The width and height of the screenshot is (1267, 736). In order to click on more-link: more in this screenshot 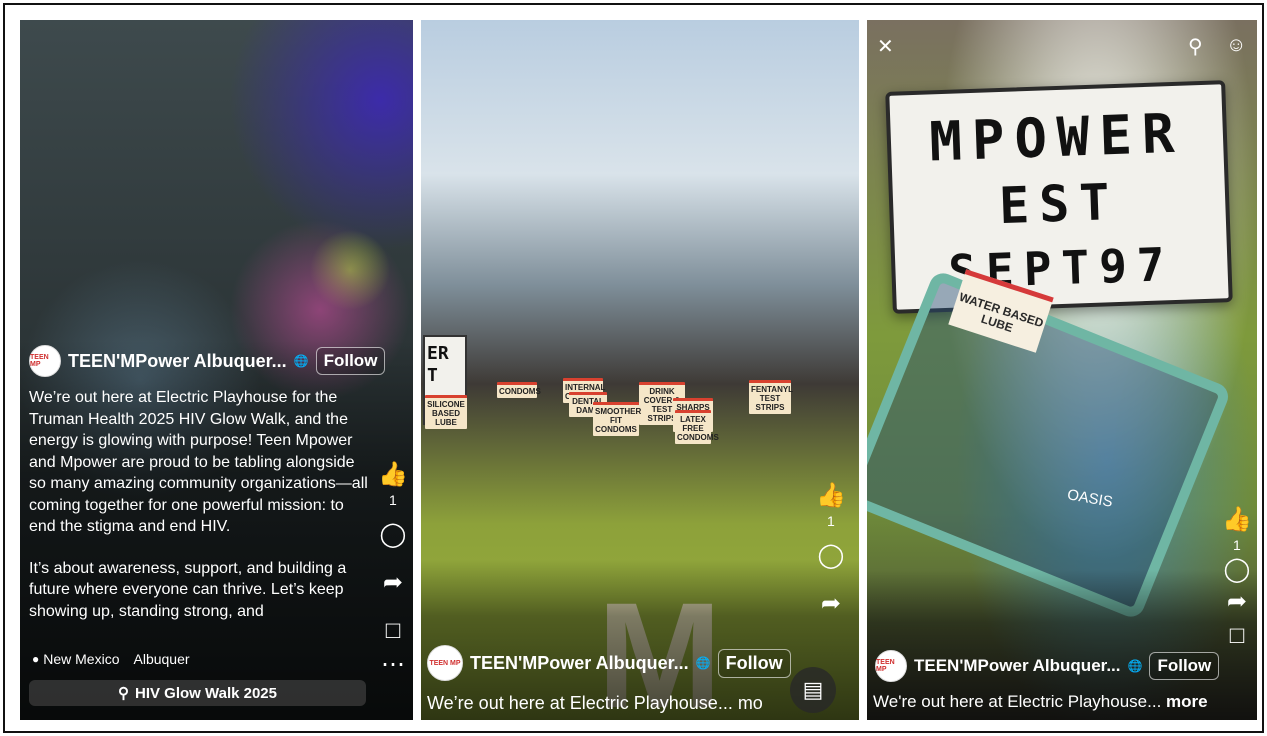, I will do `click(1187, 701)`.